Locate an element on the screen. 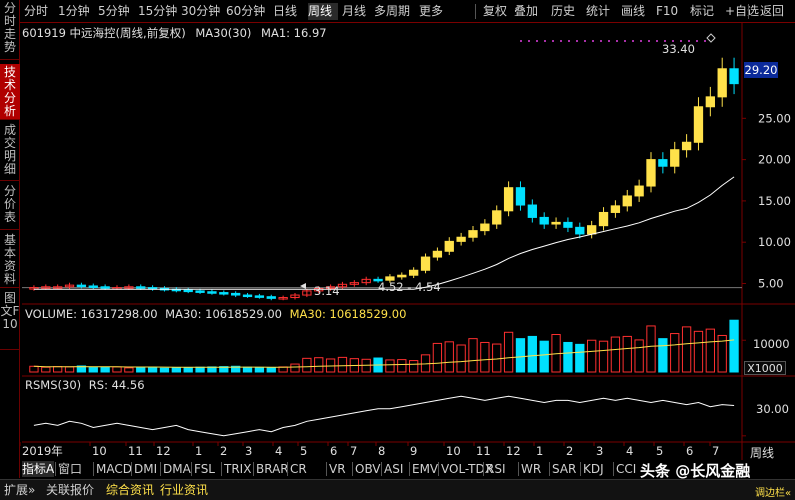  indicator-tab-7: BRAR is located at coordinates (272, 469).